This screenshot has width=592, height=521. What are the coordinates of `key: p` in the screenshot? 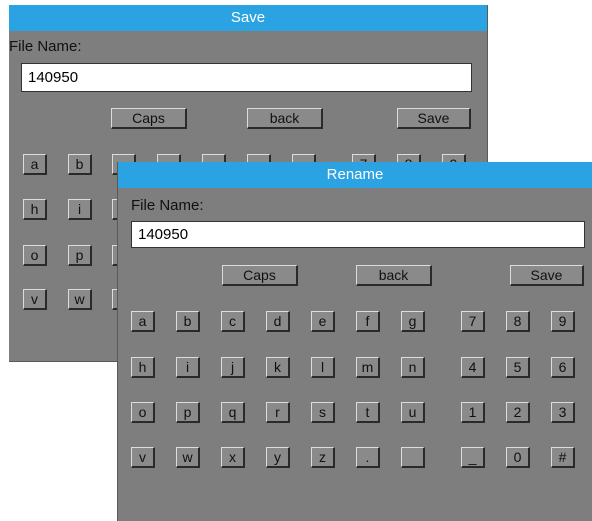 It's located at (80, 255).